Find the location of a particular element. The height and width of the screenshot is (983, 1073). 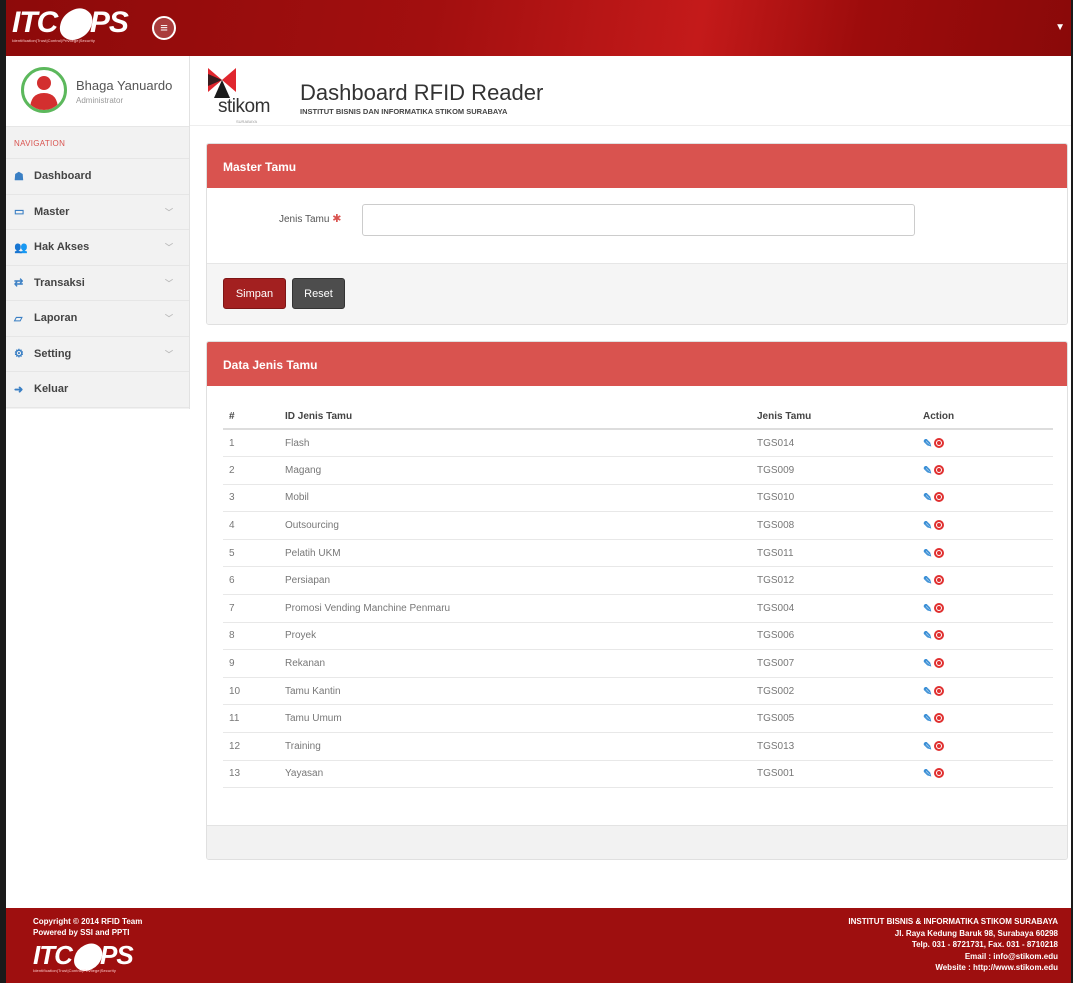

row-jenis: TGS004 is located at coordinates (834, 608).